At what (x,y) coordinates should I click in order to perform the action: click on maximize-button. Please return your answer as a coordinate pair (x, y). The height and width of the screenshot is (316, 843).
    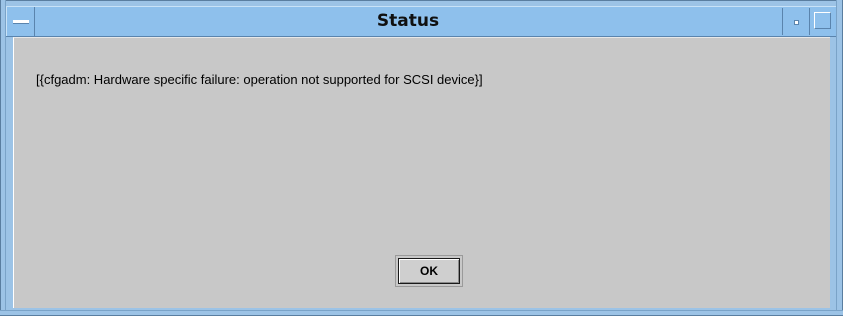
    Looking at the image, I should click on (822, 21).